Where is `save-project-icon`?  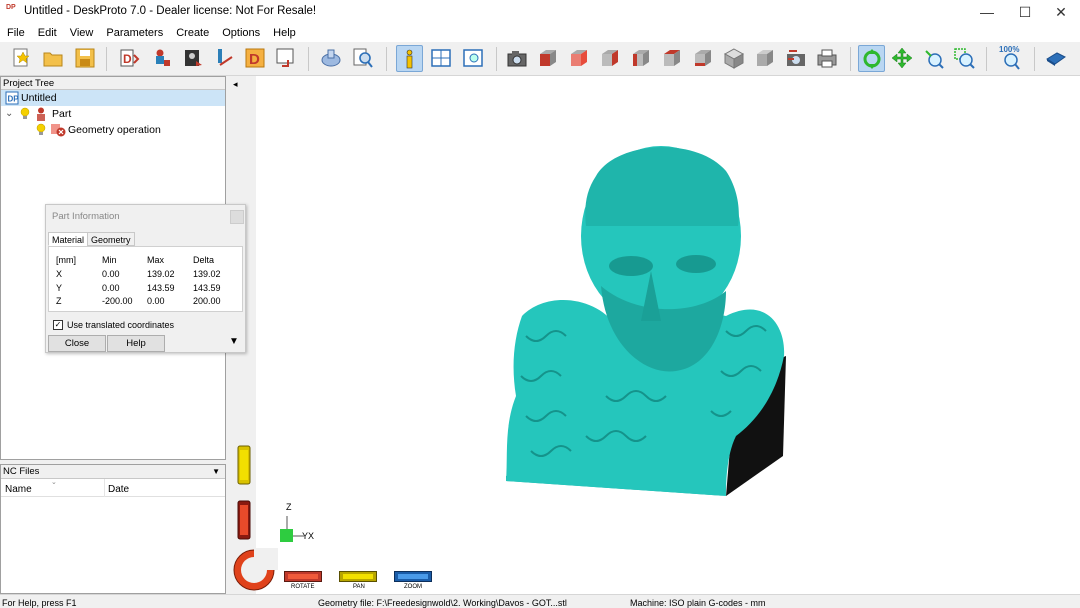
save-project-icon is located at coordinates (85, 58).